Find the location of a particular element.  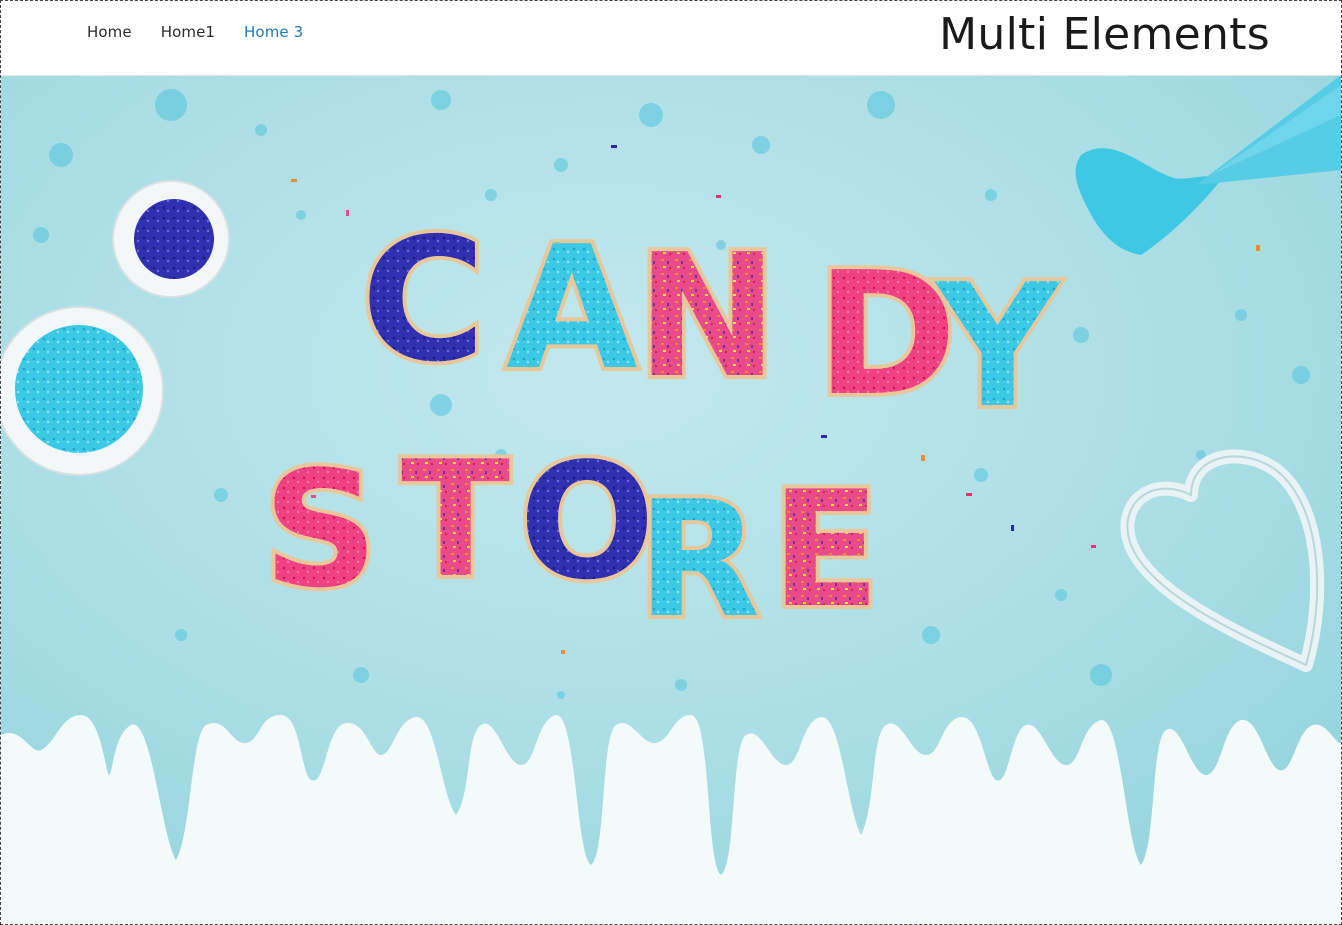

site-header: Home Home1 Home 3 Multi Elements is located at coordinates (671, 38).